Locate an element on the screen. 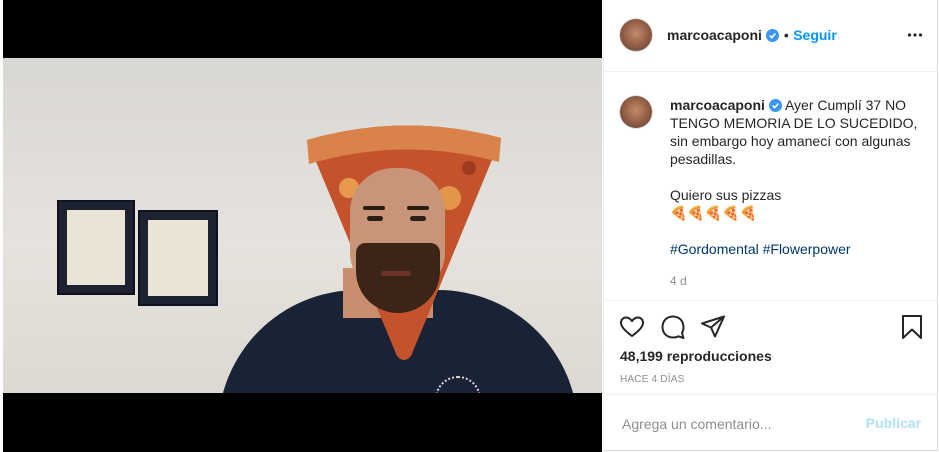 Image resolution: width=939 pixels, height=452 pixels. hashtag-link: #Flowerpower is located at coordinates (807, 249).